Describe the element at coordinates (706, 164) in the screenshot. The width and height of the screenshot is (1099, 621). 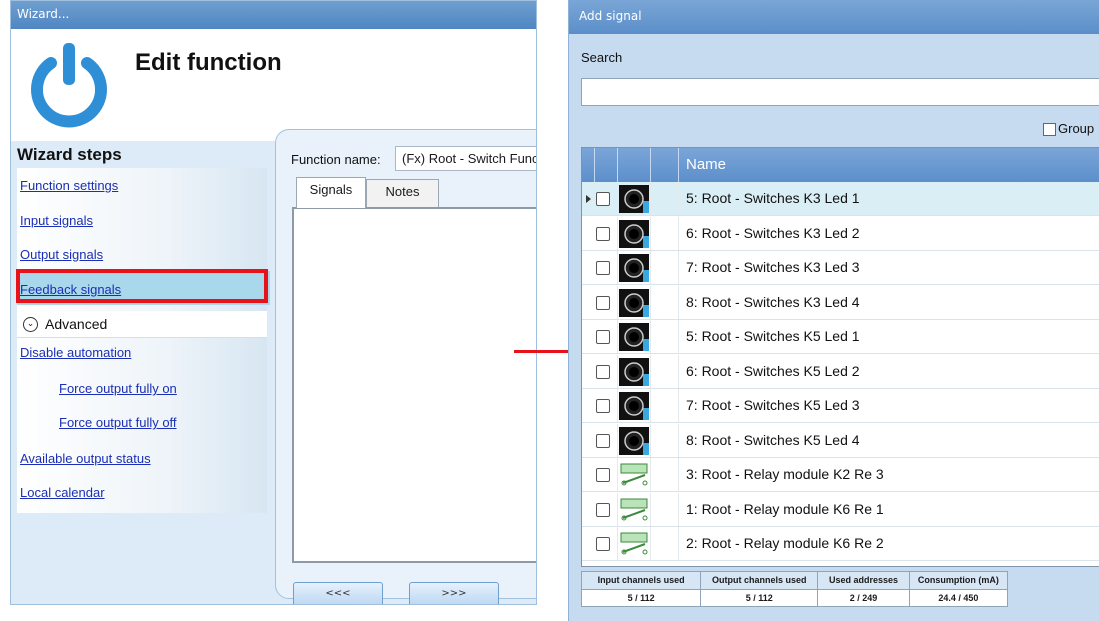
I see `column-header-name: Name` at that location.